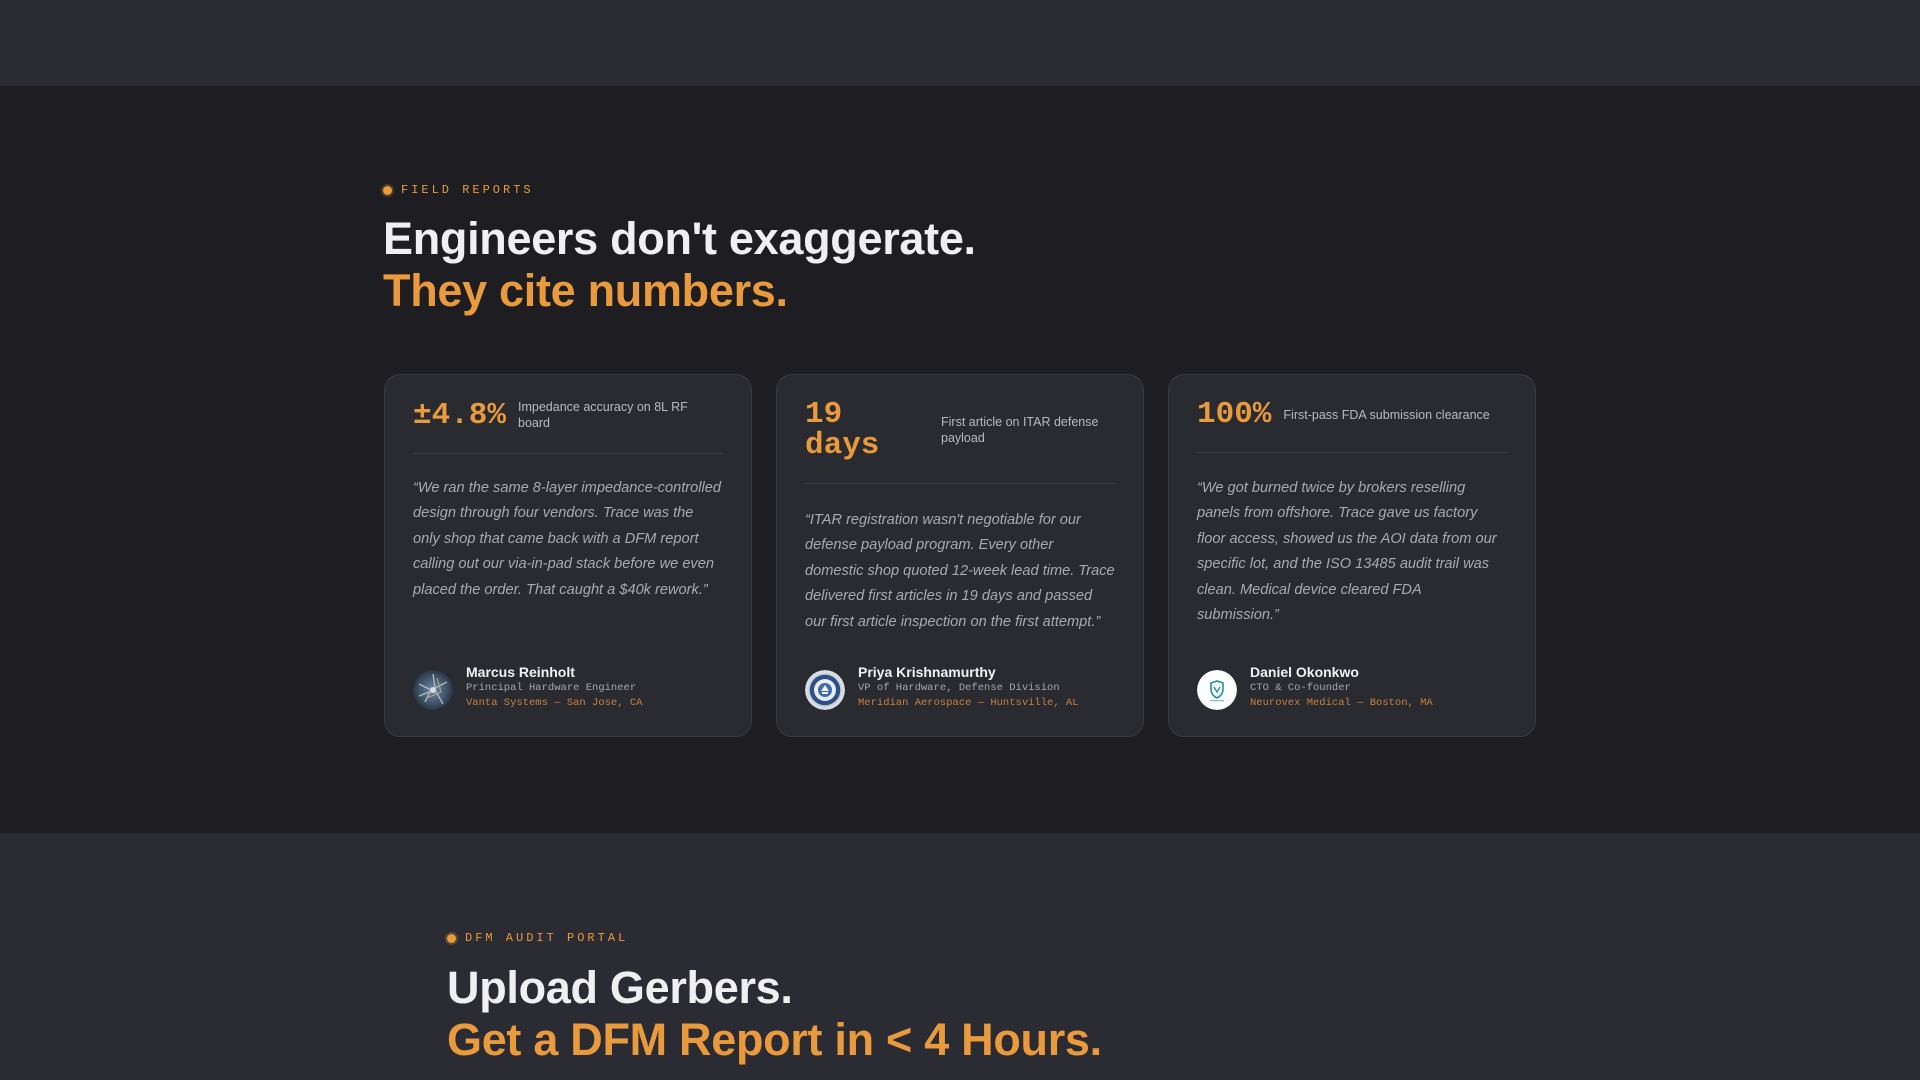  What do you see at coordinates (842, 430) in the screenshot?
I see `stat-value: 19 days` at bounding box center [842, 430].